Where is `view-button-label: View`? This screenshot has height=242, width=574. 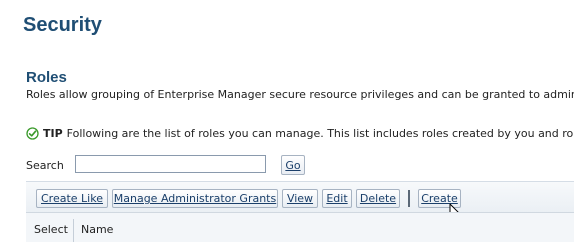 view-button-label: View is located at coordinates (300, 198).